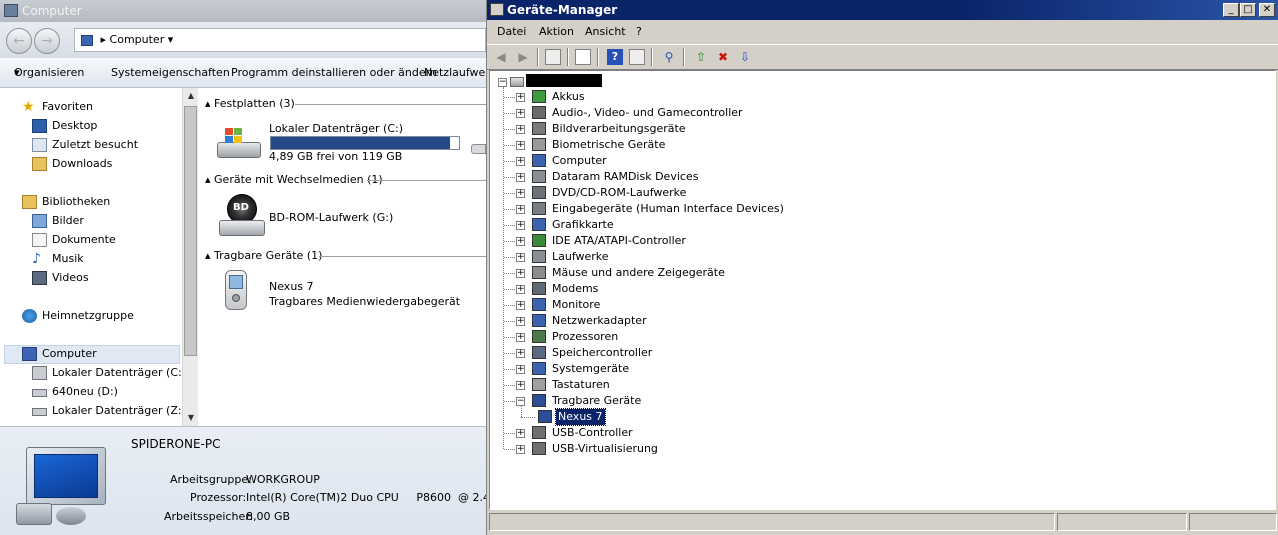 The width and height of the screenshot is (1278, 535). I want to click on tree-node-prozessoren: Prozessoren, so click(585, 337).